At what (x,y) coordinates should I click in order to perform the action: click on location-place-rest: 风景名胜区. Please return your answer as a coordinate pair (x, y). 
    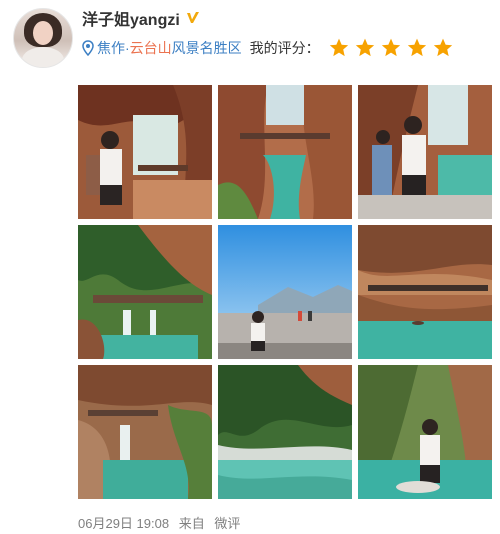
    Looking at the image, I should click on (207, 48).